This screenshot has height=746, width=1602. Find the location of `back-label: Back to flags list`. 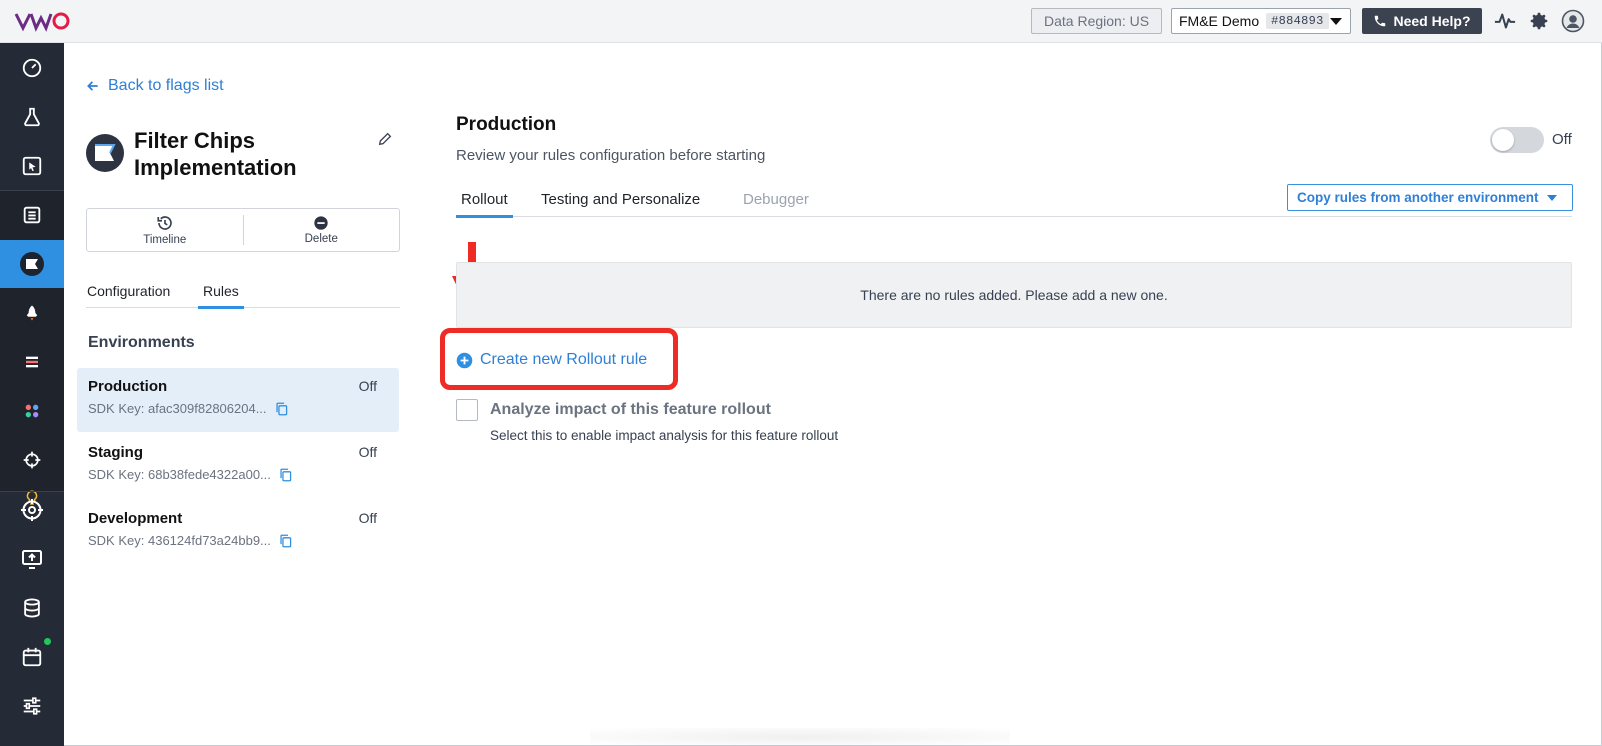

back-label: Back to flags list is located at coordinates (166, 85).